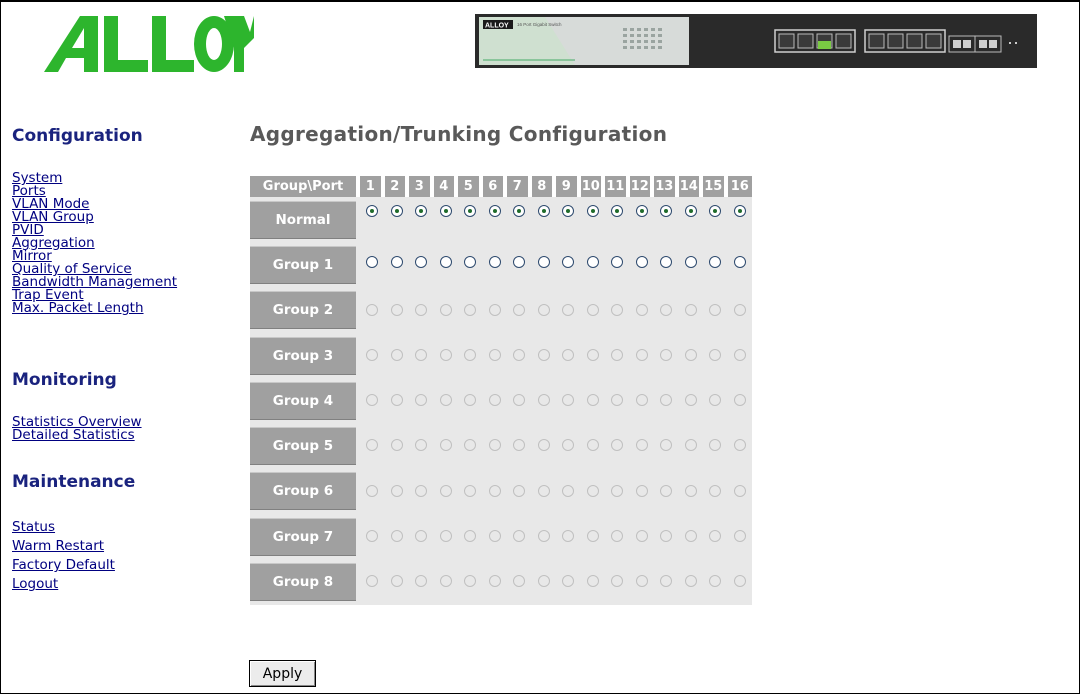 The height and width of the screenshot is (694, 1080). Describe the element at coordinates (94, 308) in the screenshot. I see `nav-link-max-packet-length: Max. Packet Length` at that location.